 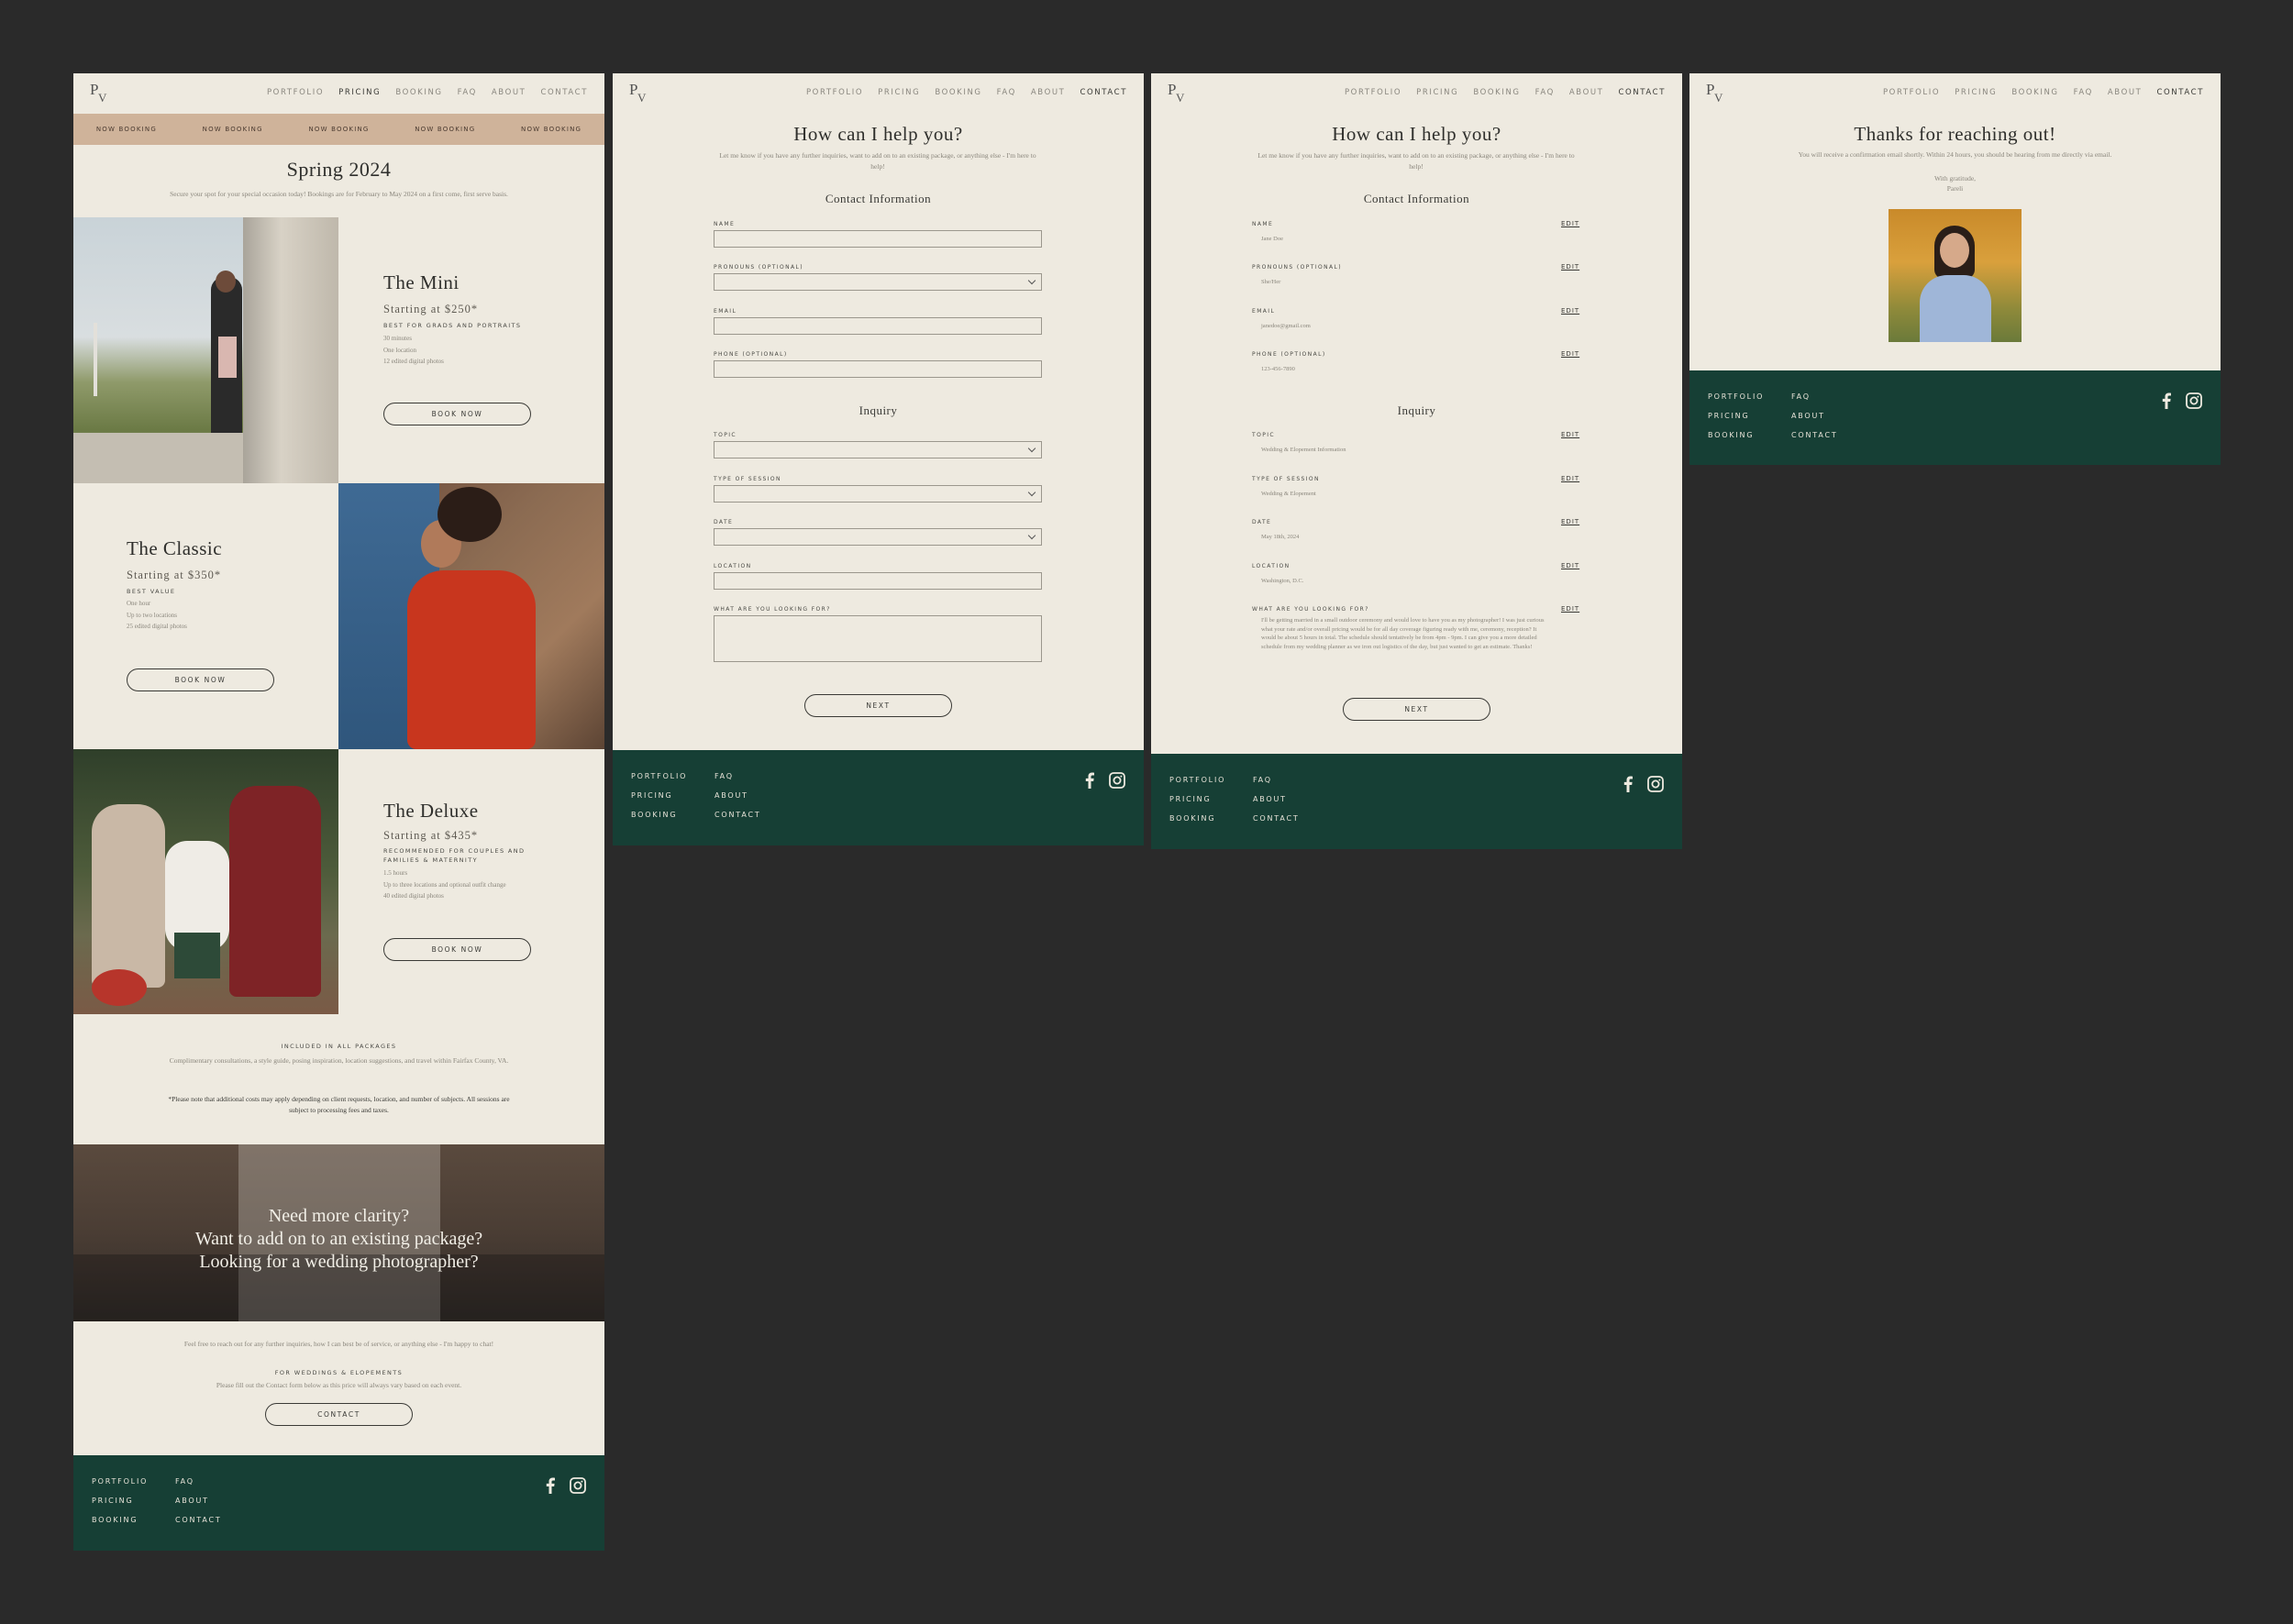 What do you see at coordinates (200, 679) in the screenshot?
I see `book-now-classic-button: BOOK NOW` at bounding box center [200, 679].